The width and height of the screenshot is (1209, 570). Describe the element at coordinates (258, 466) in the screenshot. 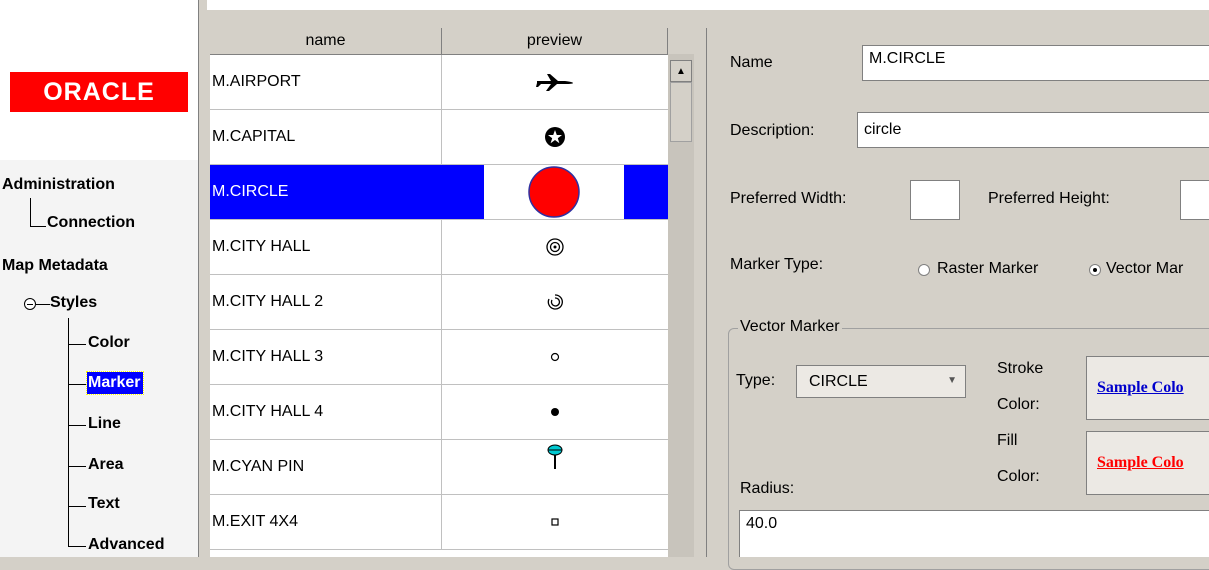

I see `row-name: M.CYAN PIN` at that location.